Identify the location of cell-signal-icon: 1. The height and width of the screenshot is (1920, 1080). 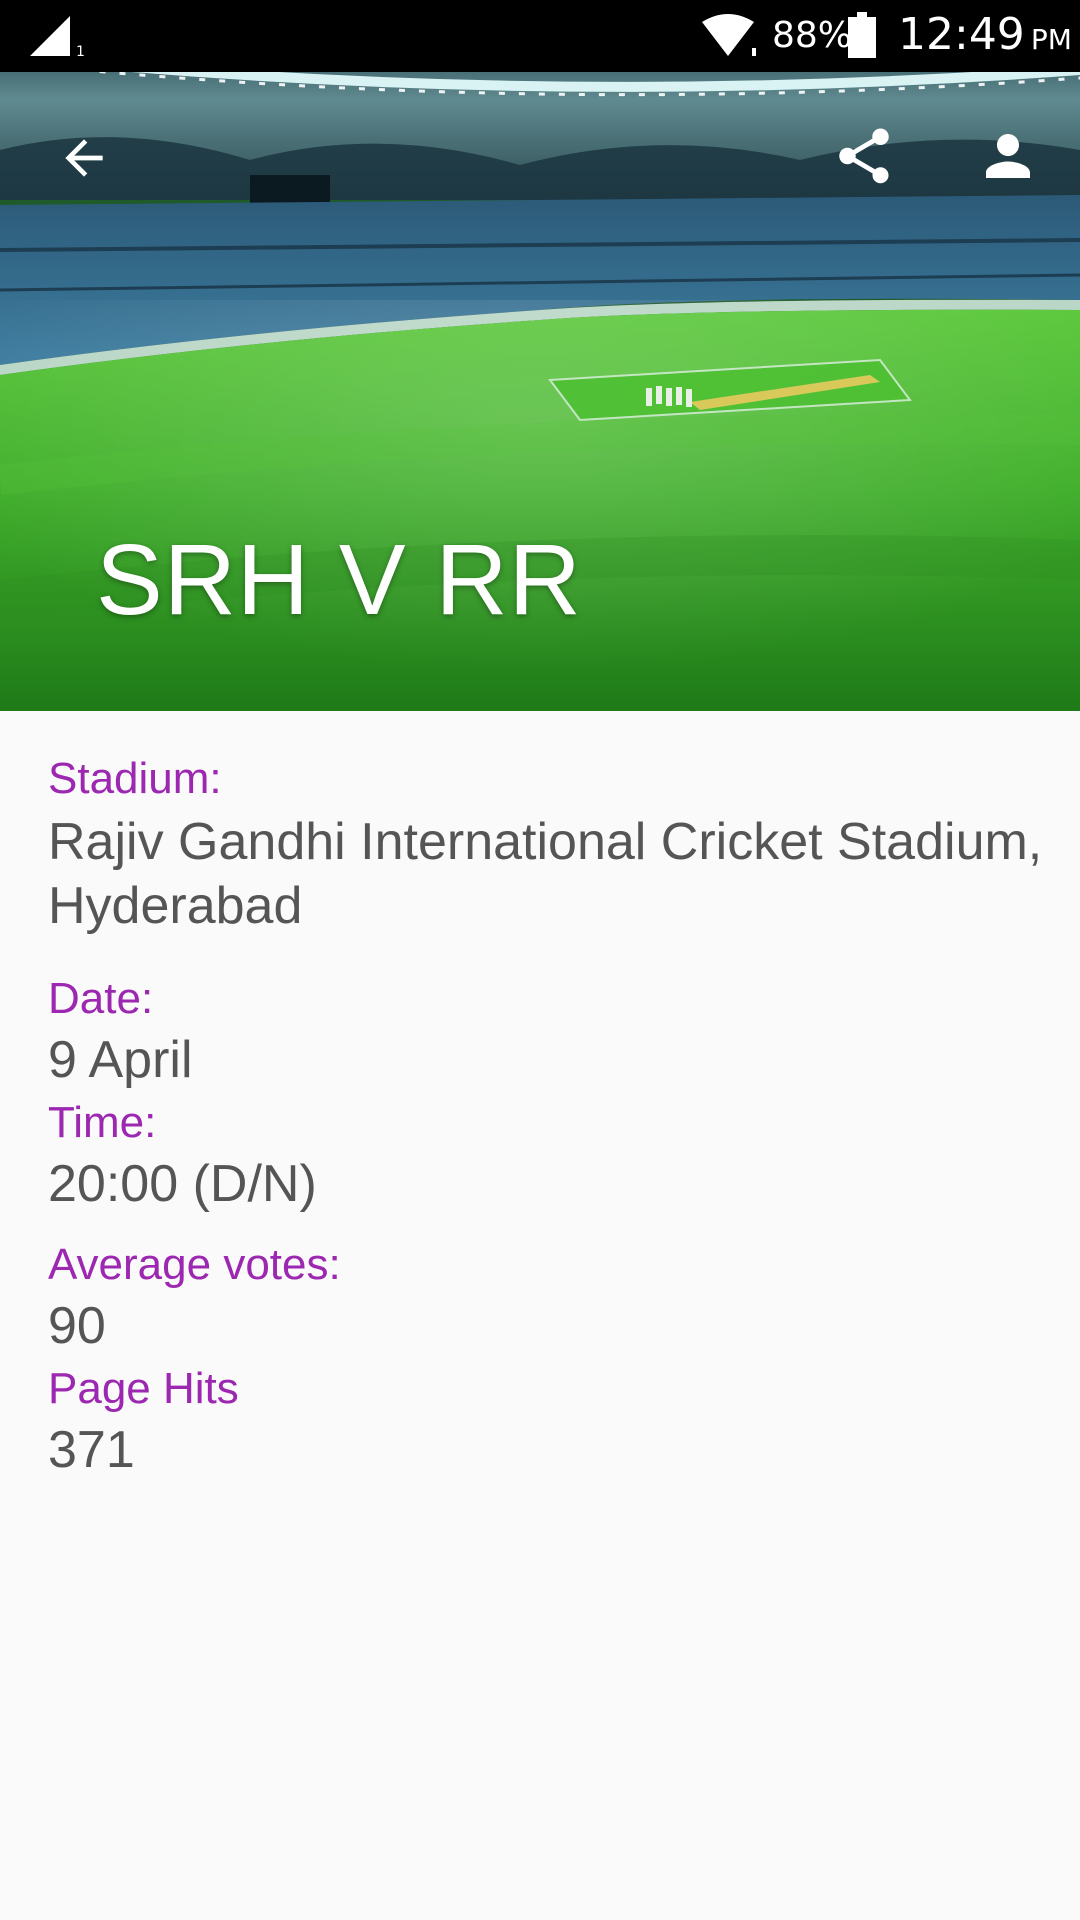
(57, 37).